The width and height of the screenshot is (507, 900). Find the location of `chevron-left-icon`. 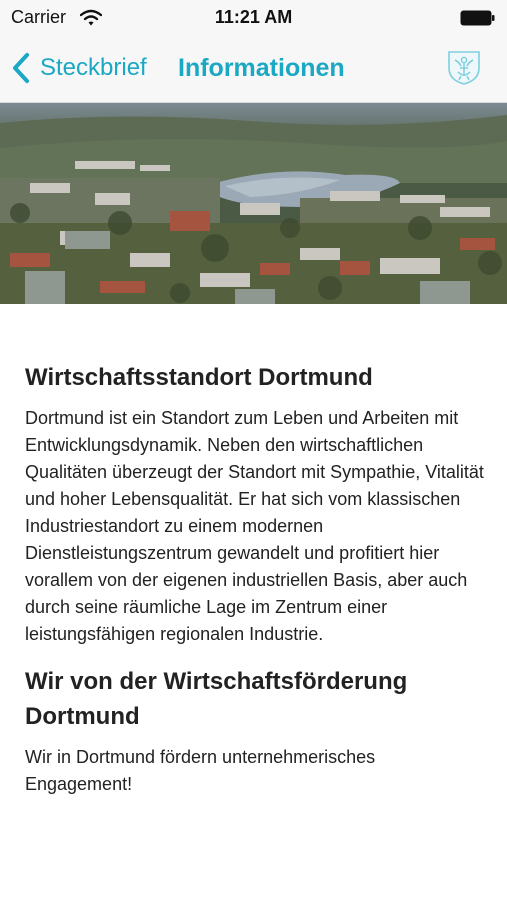

chevron-left-icon is located at coordinates (21, 68).